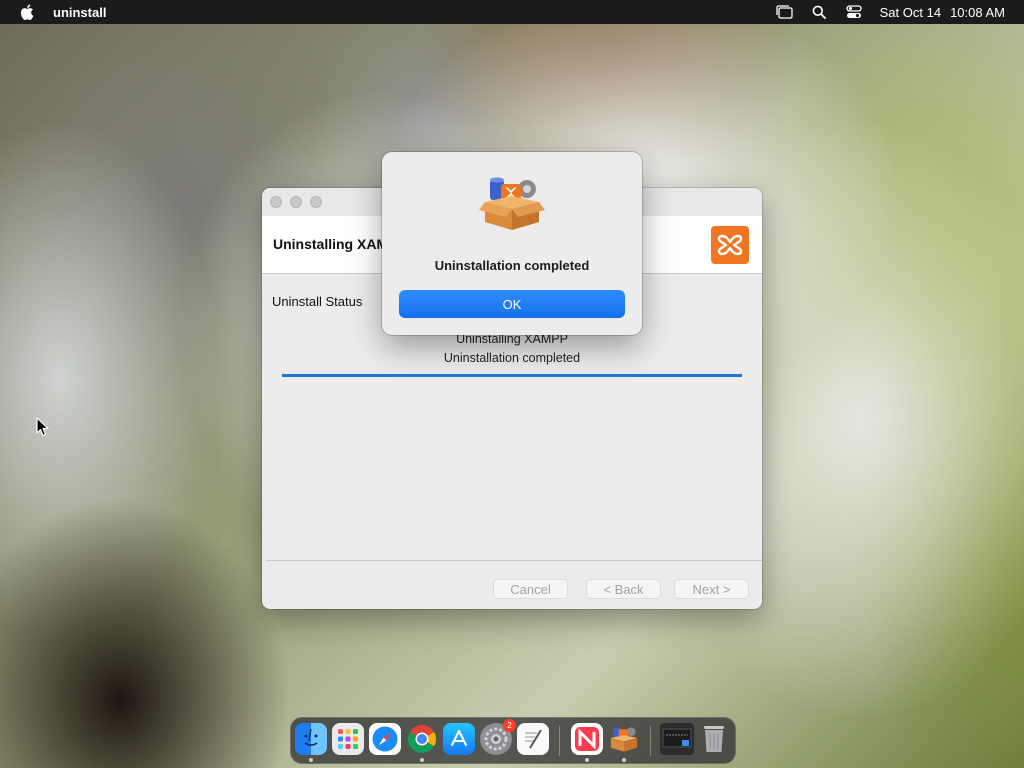 This screenshot has width=1024, height=768. Describe the element at coordinates (79, 12) in the screenshot. I see `app-menu-name: uninstall` at that location.